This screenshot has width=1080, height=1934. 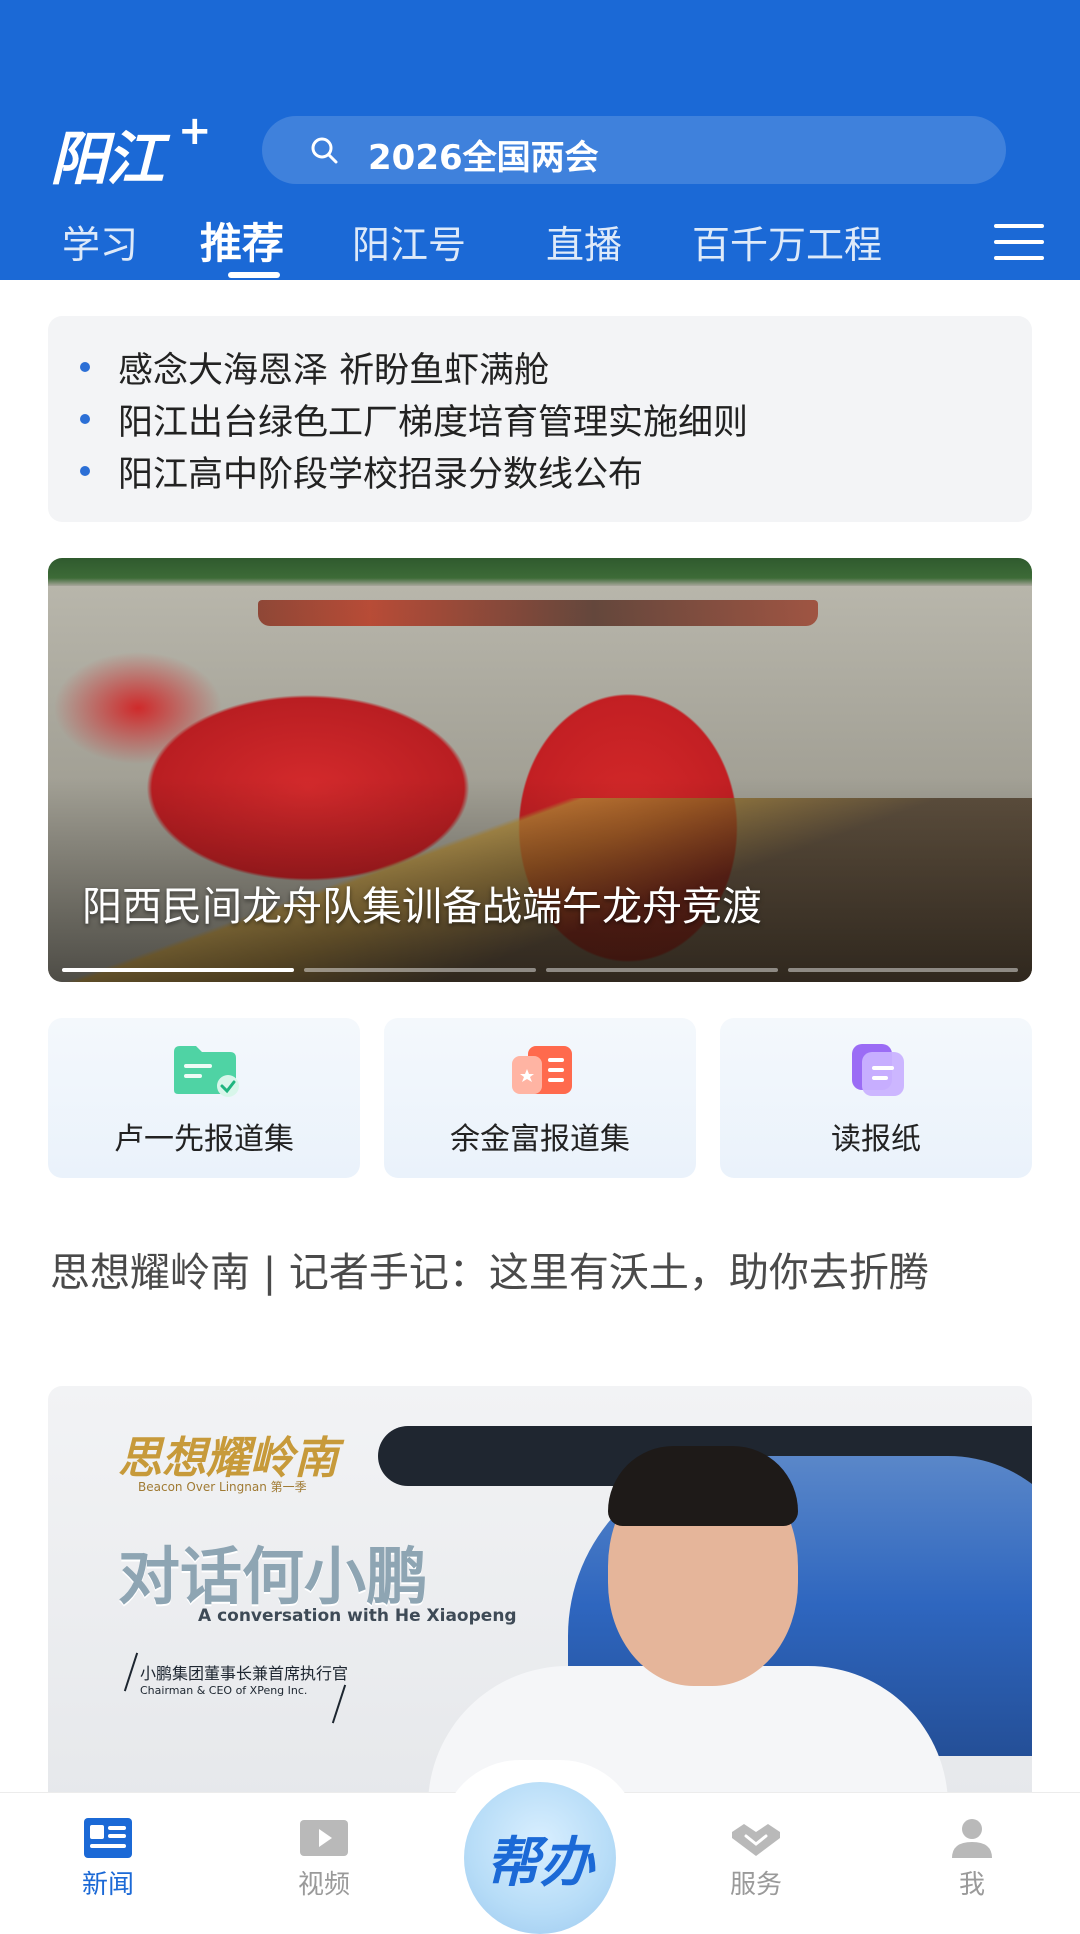 I want to click on search-hot-text: 2026全国两会, so click(x=483, y=158).